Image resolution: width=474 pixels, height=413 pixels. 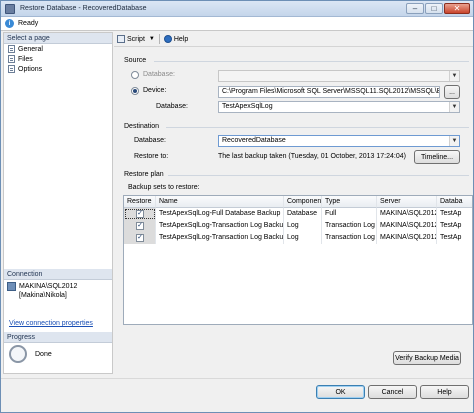 I want to click on toolbar: Script ▼ Help, so click(x=293, y=39).